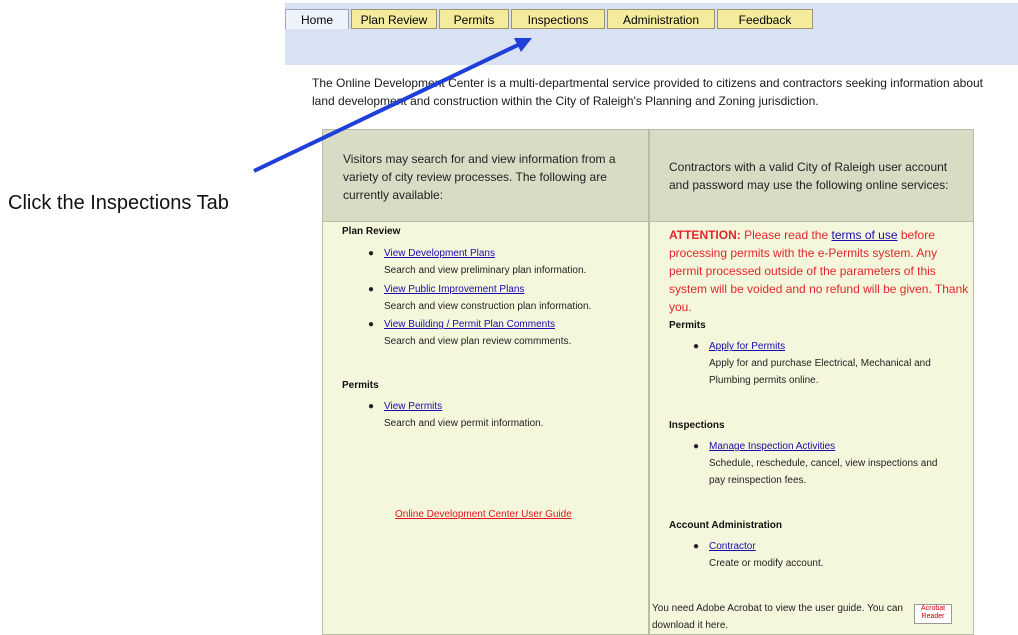 The image size is (1018, 635). I want to click on acrobat-reader-badge: Acrobat Reader, so click(933, 614).